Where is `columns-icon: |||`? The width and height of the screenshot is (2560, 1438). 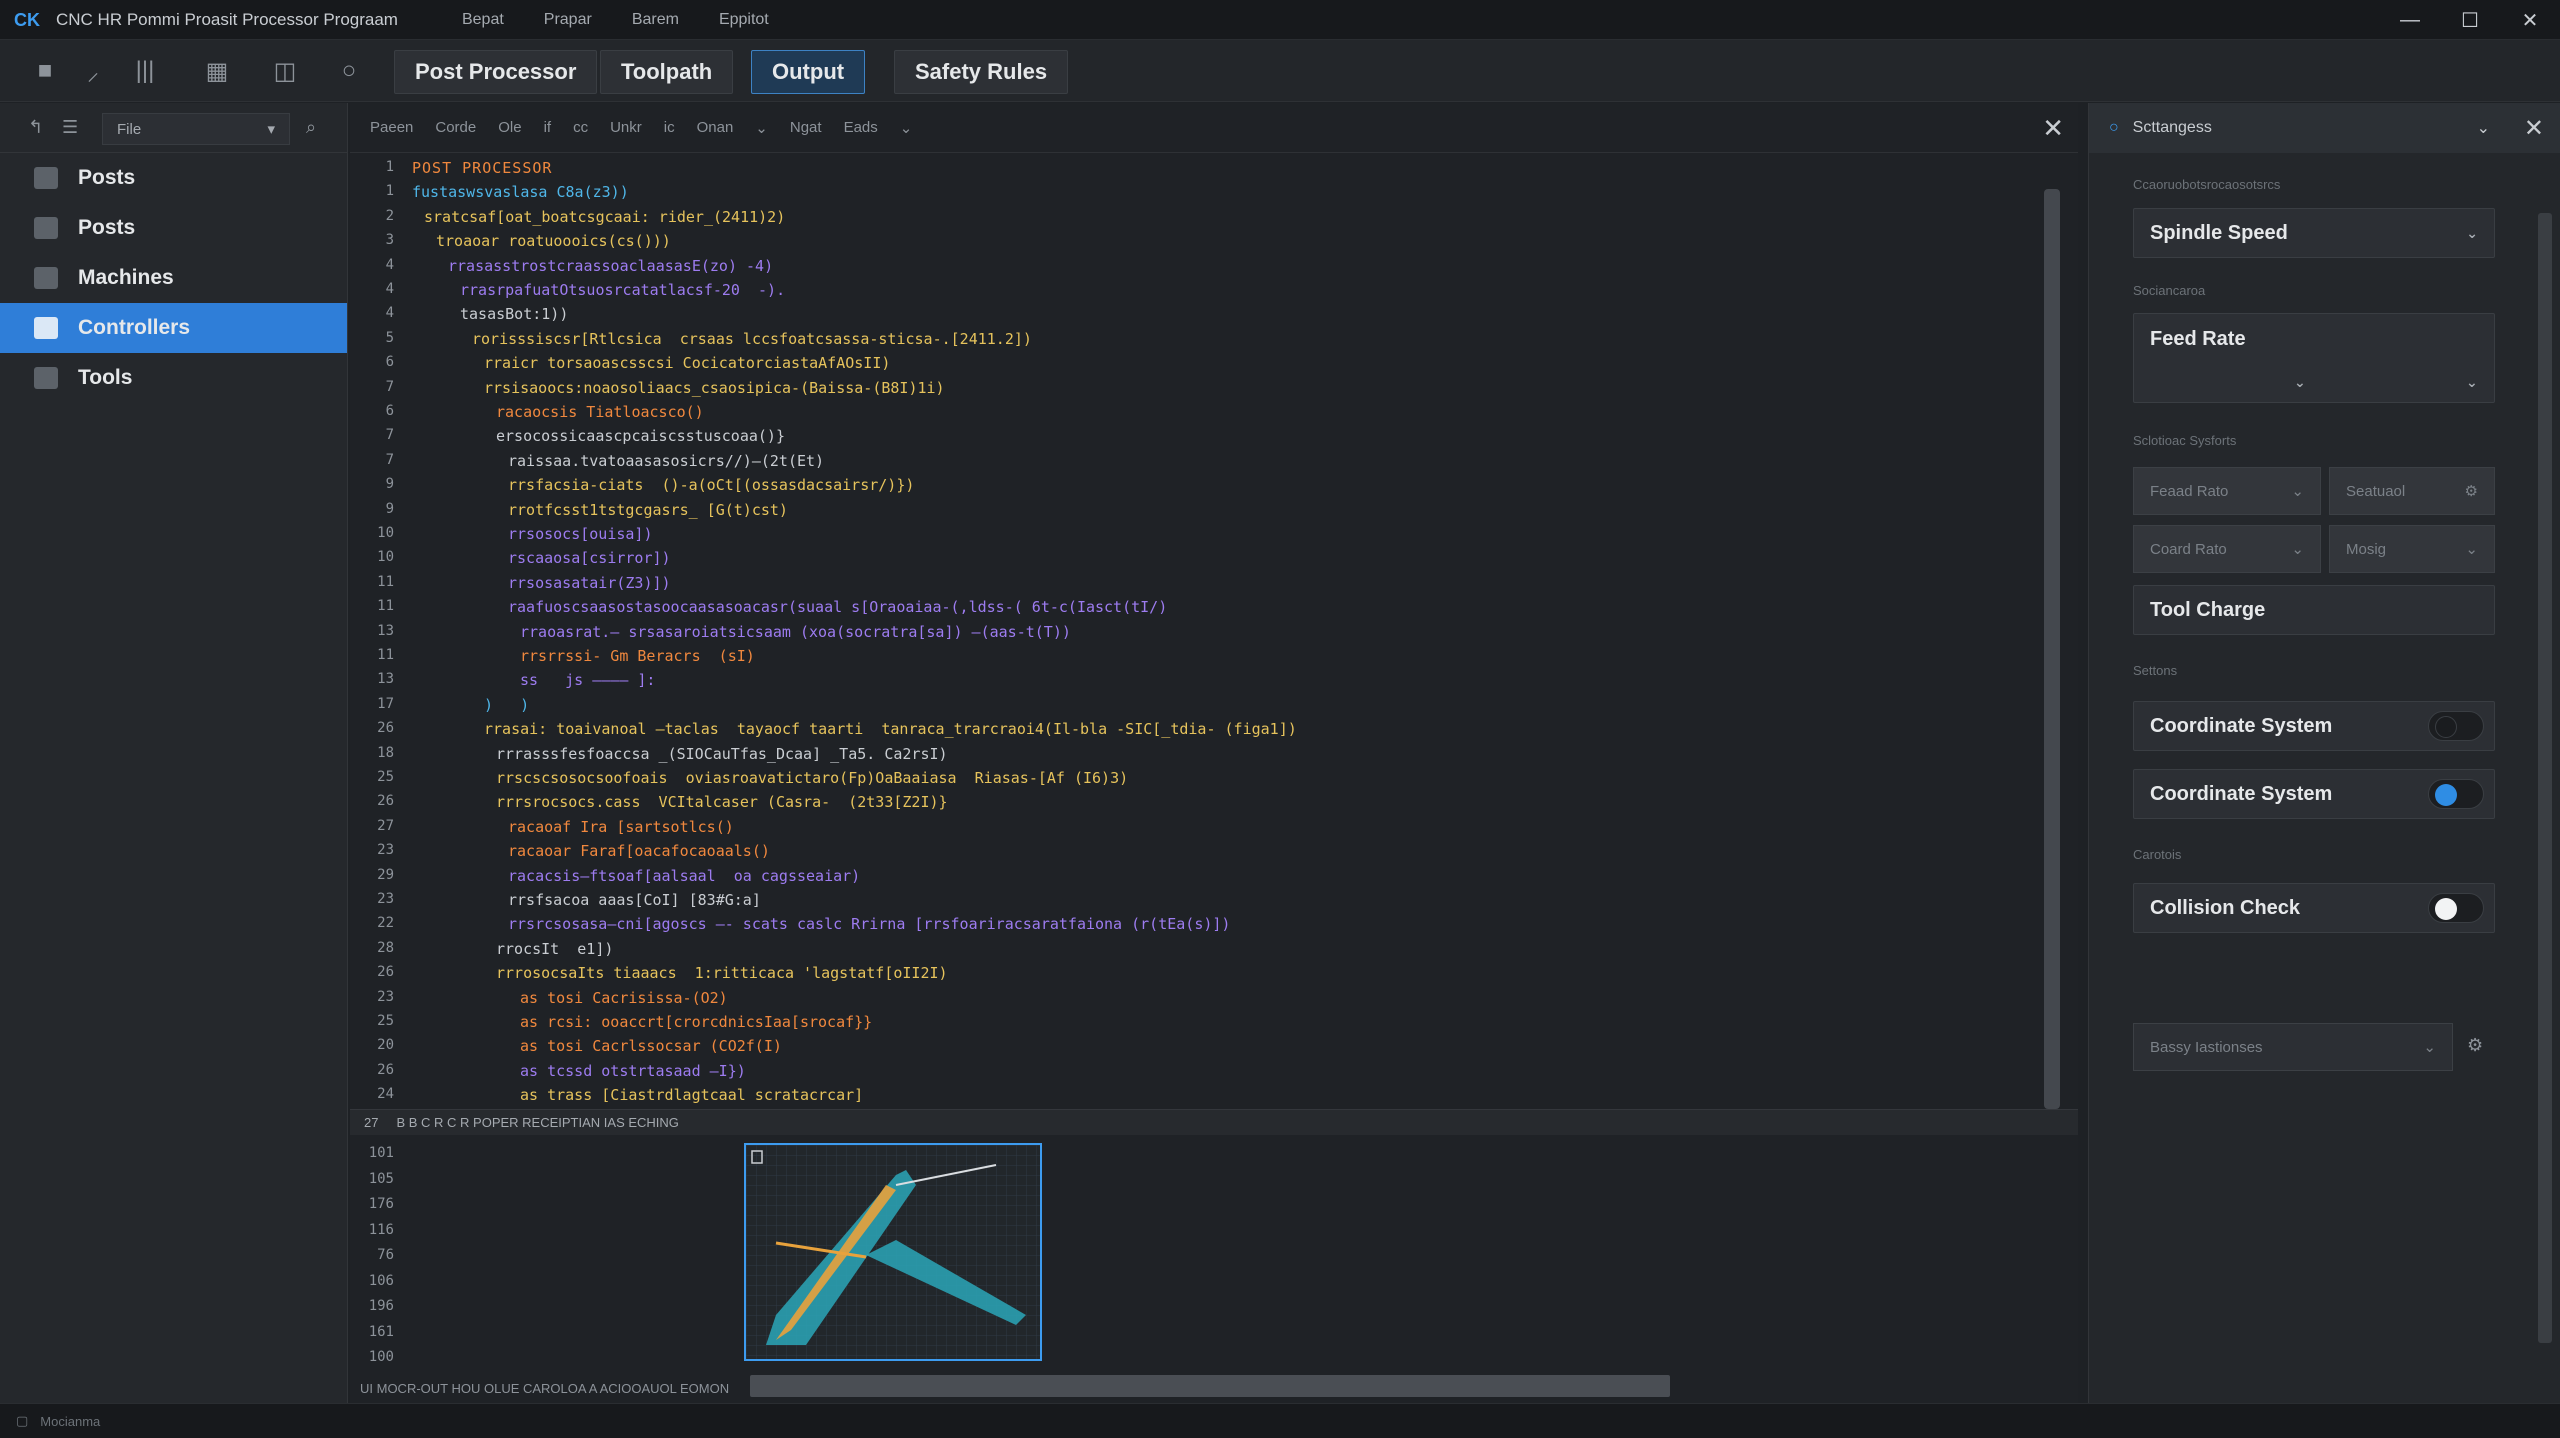
columns-icon: ||| is located at coordinates (145, 71).